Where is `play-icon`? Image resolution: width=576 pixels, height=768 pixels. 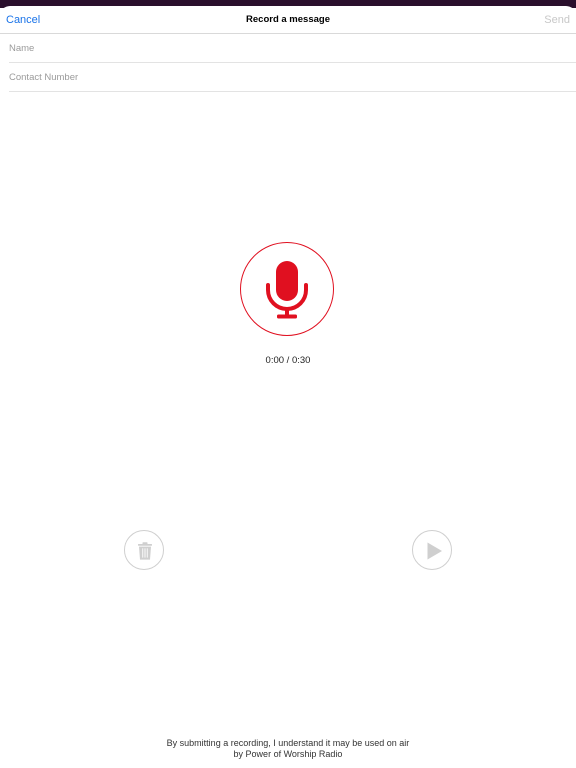
play-icon is located at coordinates (434, 551).